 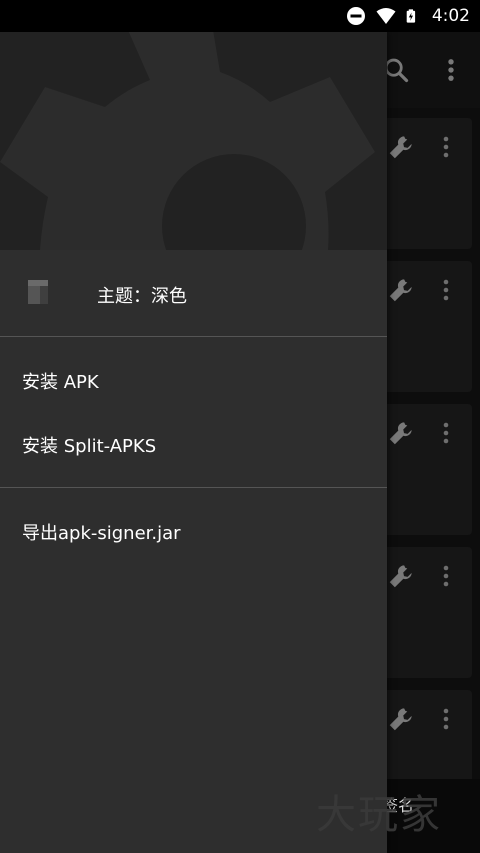 I want to click on install-split-apks-label: 安装 Split-APKS, so click(x=89, y=446).